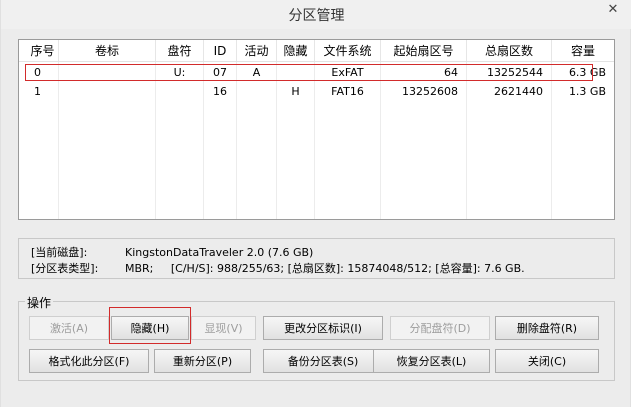  What do you see at coordinates (107, 50) in the screenshot?
I see `column-header-label: 卷标` at bounding box center [107, 50].